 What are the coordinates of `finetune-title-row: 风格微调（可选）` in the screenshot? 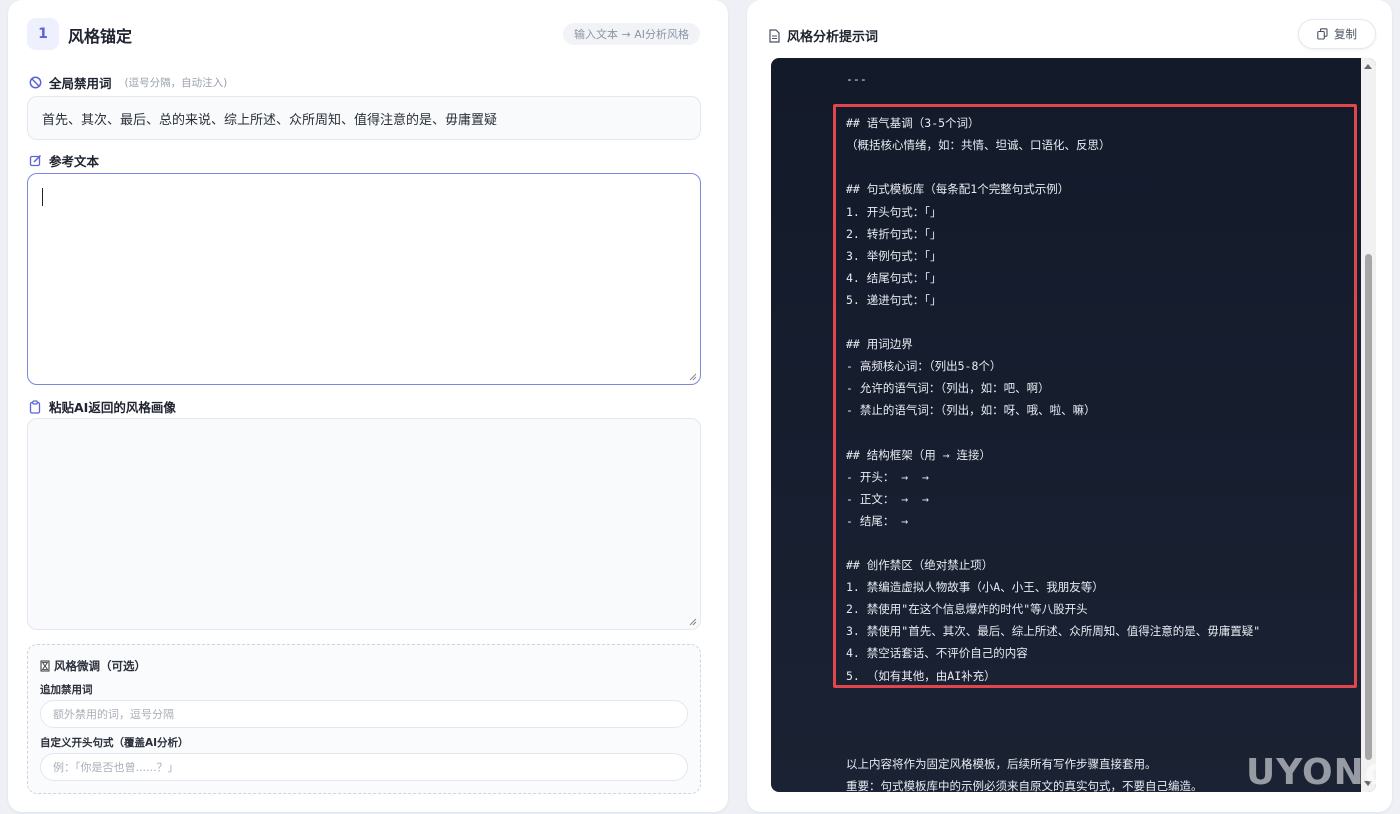 It's located at (93, 666).